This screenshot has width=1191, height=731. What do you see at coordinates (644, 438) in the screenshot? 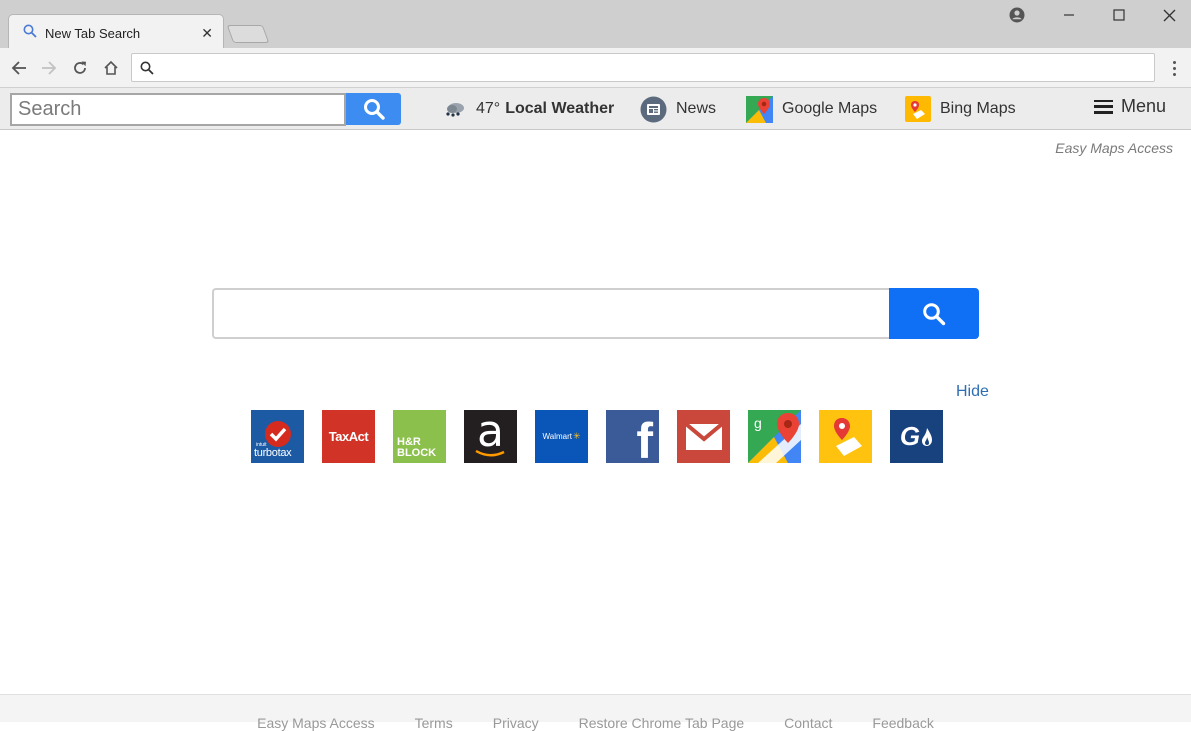
I see `facebook-label: f` at bounding box center [644, 438].